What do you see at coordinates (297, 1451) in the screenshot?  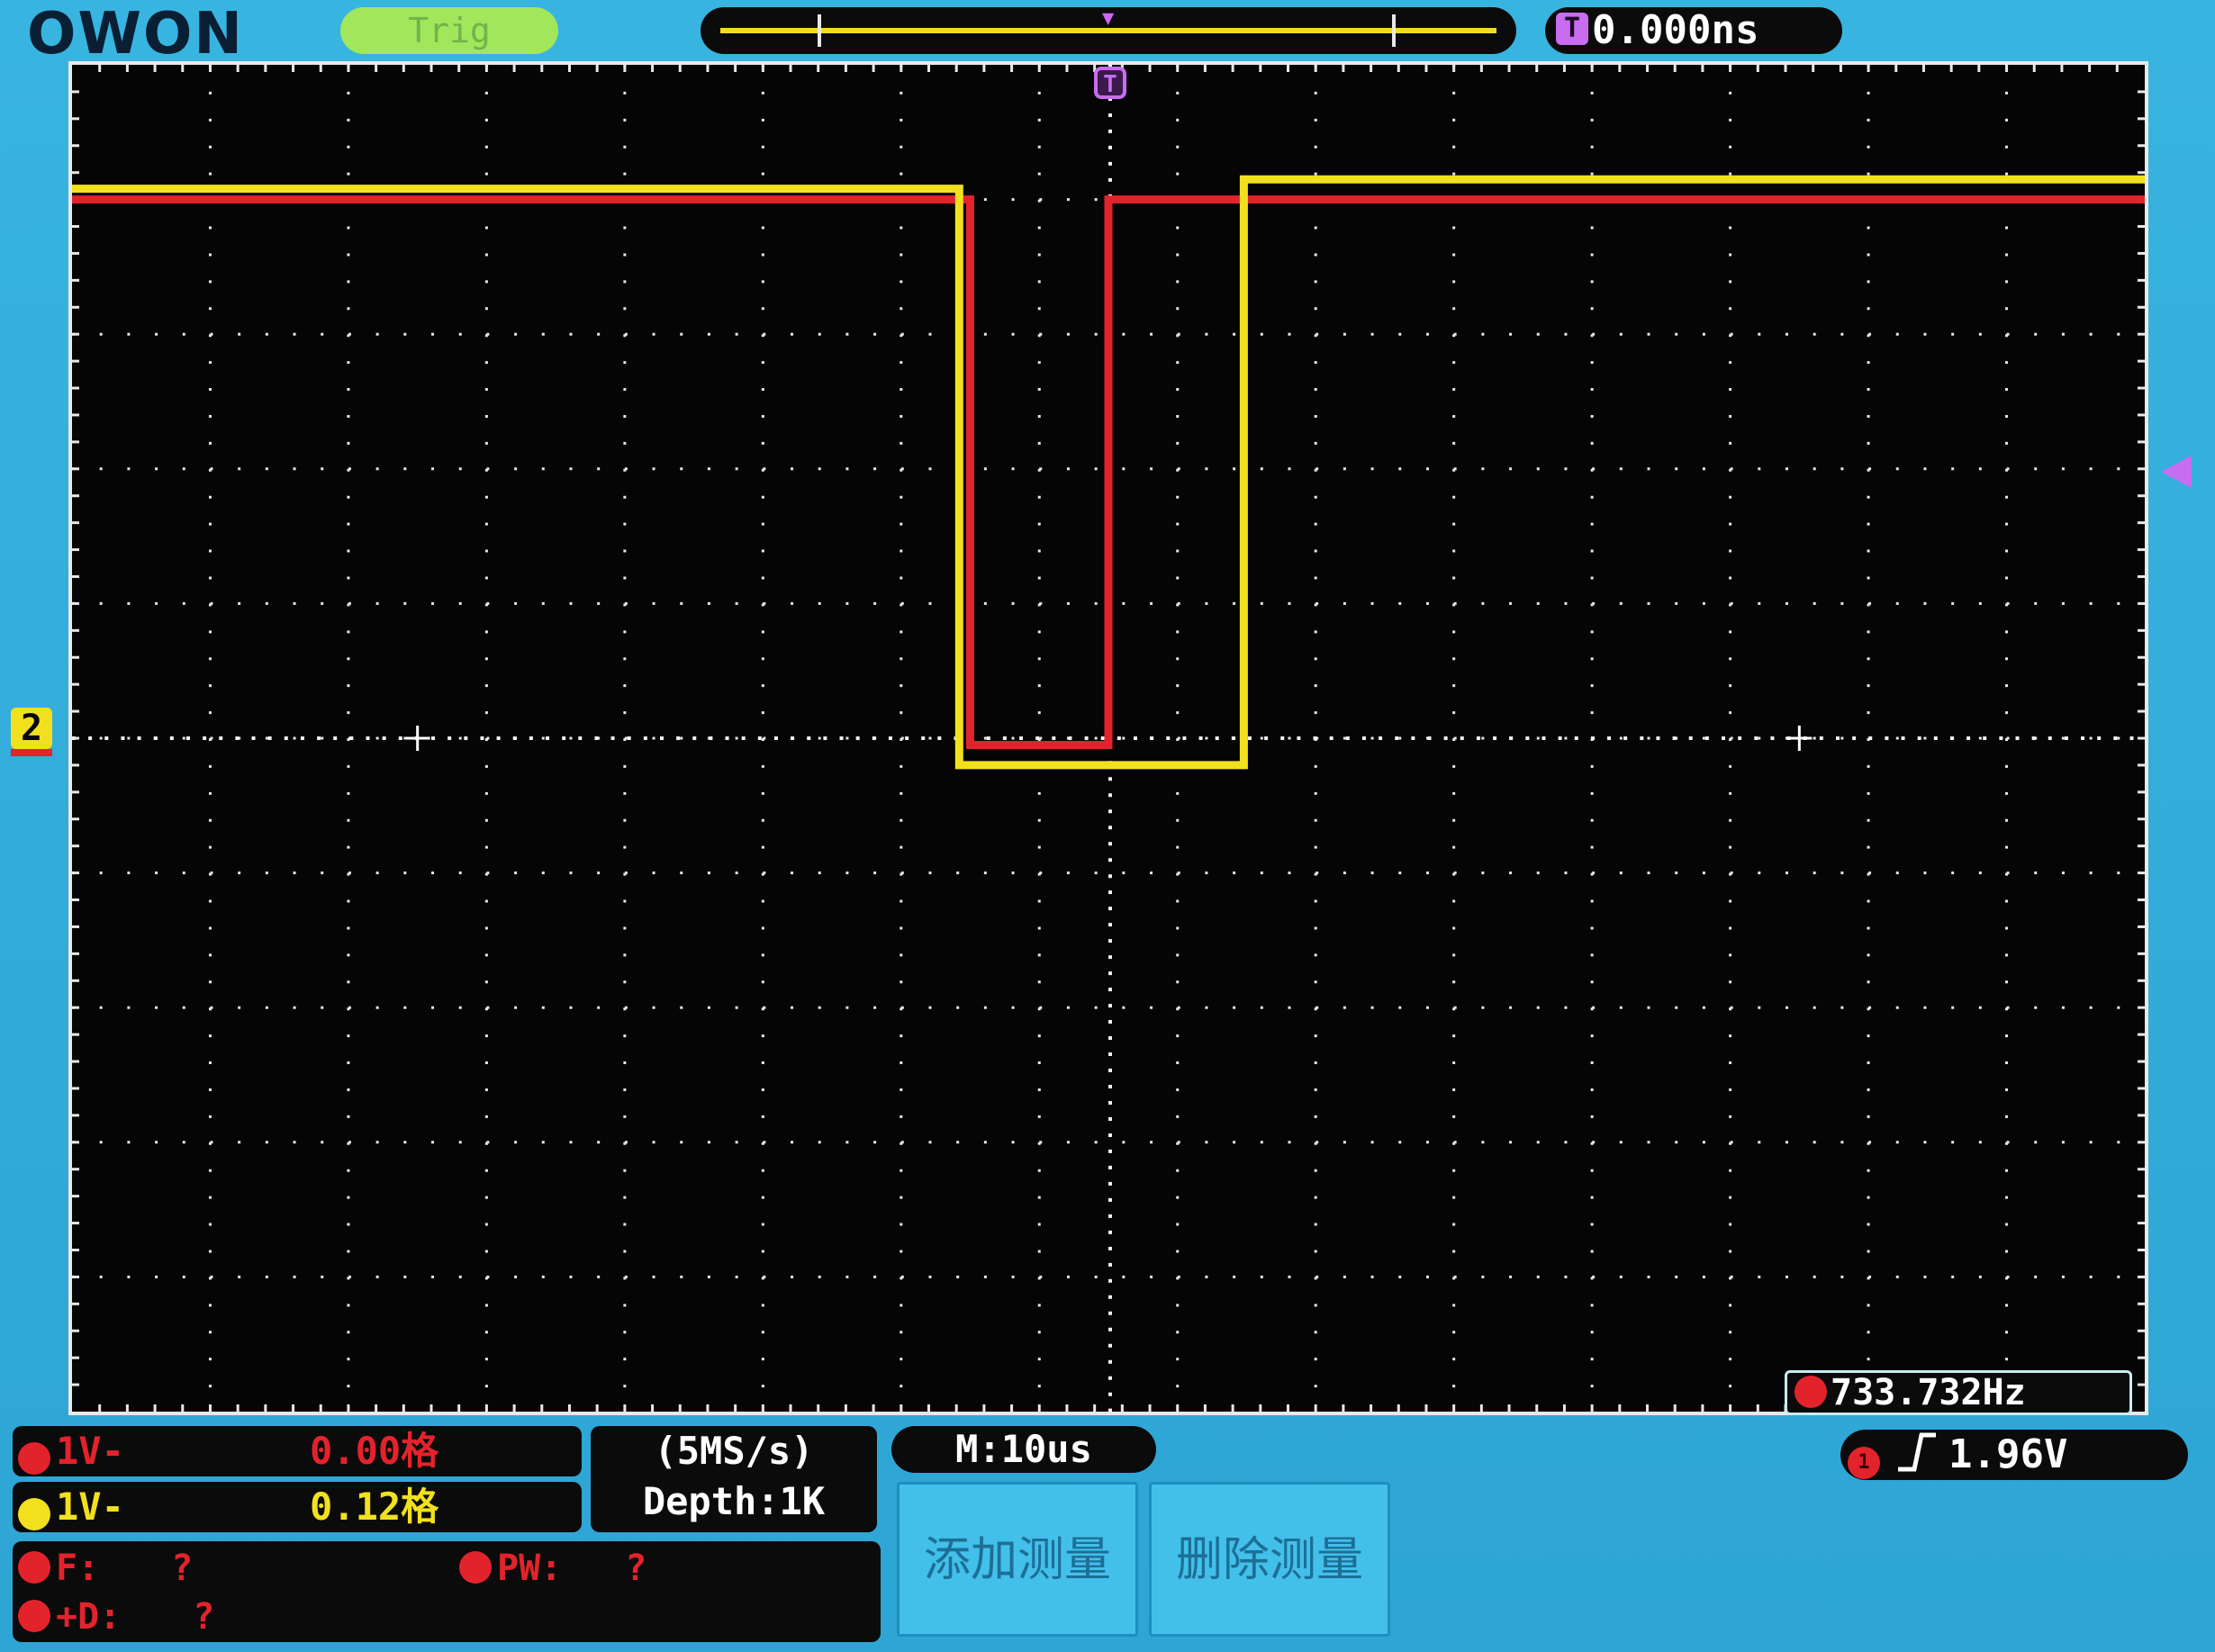 I see `ch1-settings: 1V- 0.00格` at bounding box center [297, 1451].